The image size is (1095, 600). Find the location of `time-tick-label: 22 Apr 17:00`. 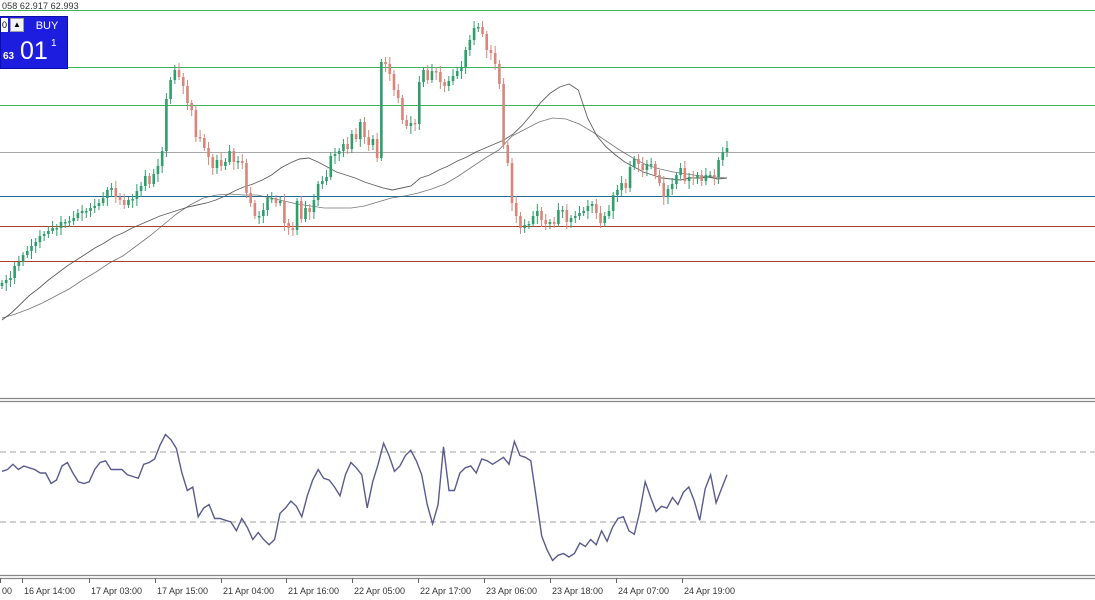

time-tick-label: 22 Apr 17:00 is located at coordinates (445, 591).